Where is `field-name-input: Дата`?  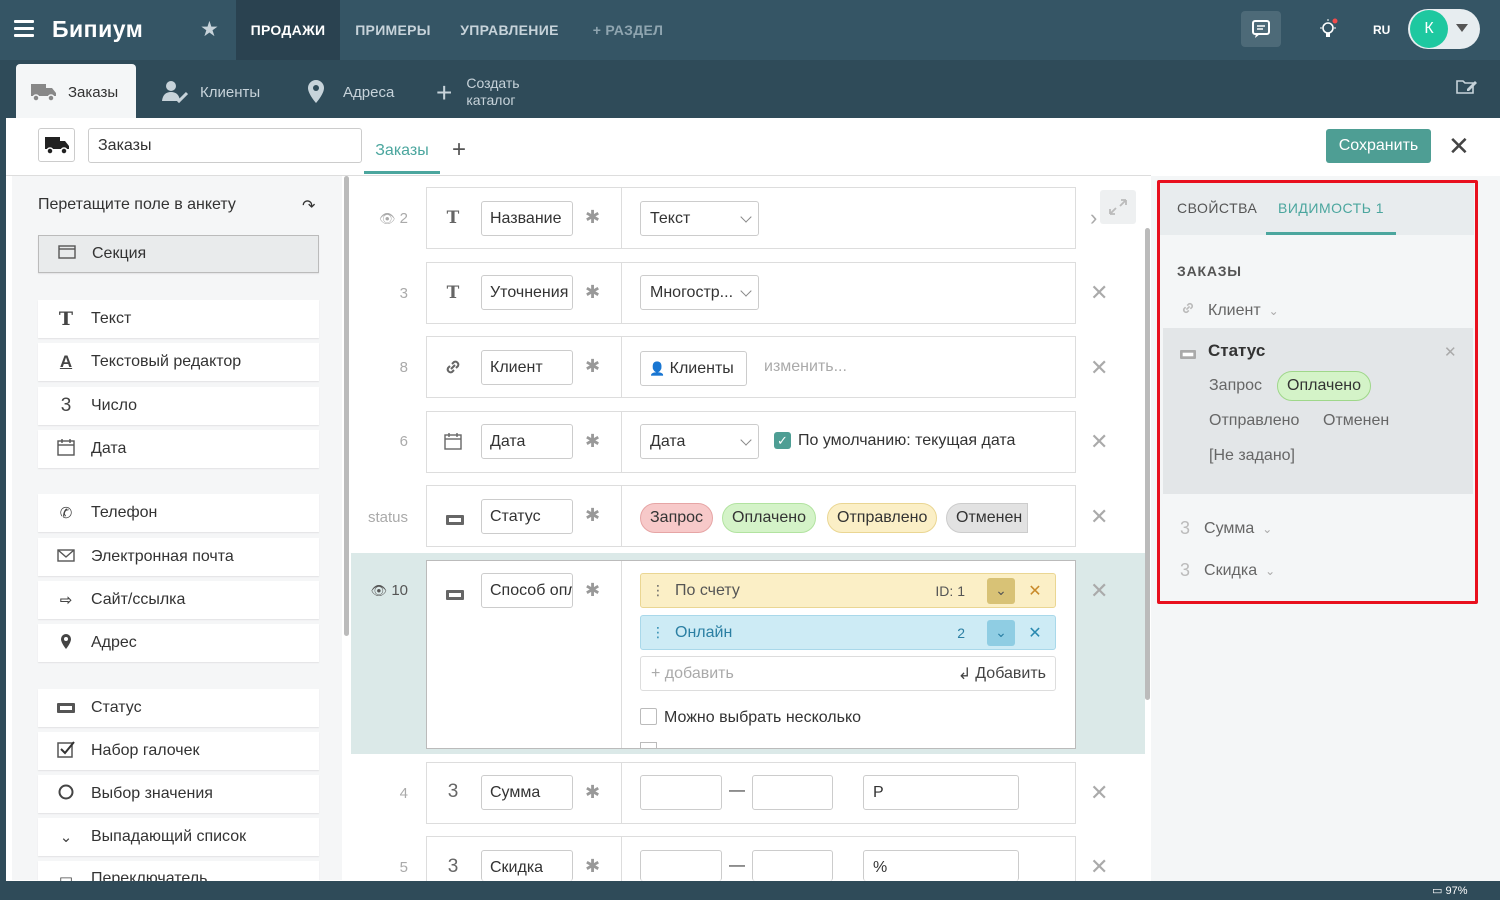 field-name-input: Дата is located at coordinates (527, 441).